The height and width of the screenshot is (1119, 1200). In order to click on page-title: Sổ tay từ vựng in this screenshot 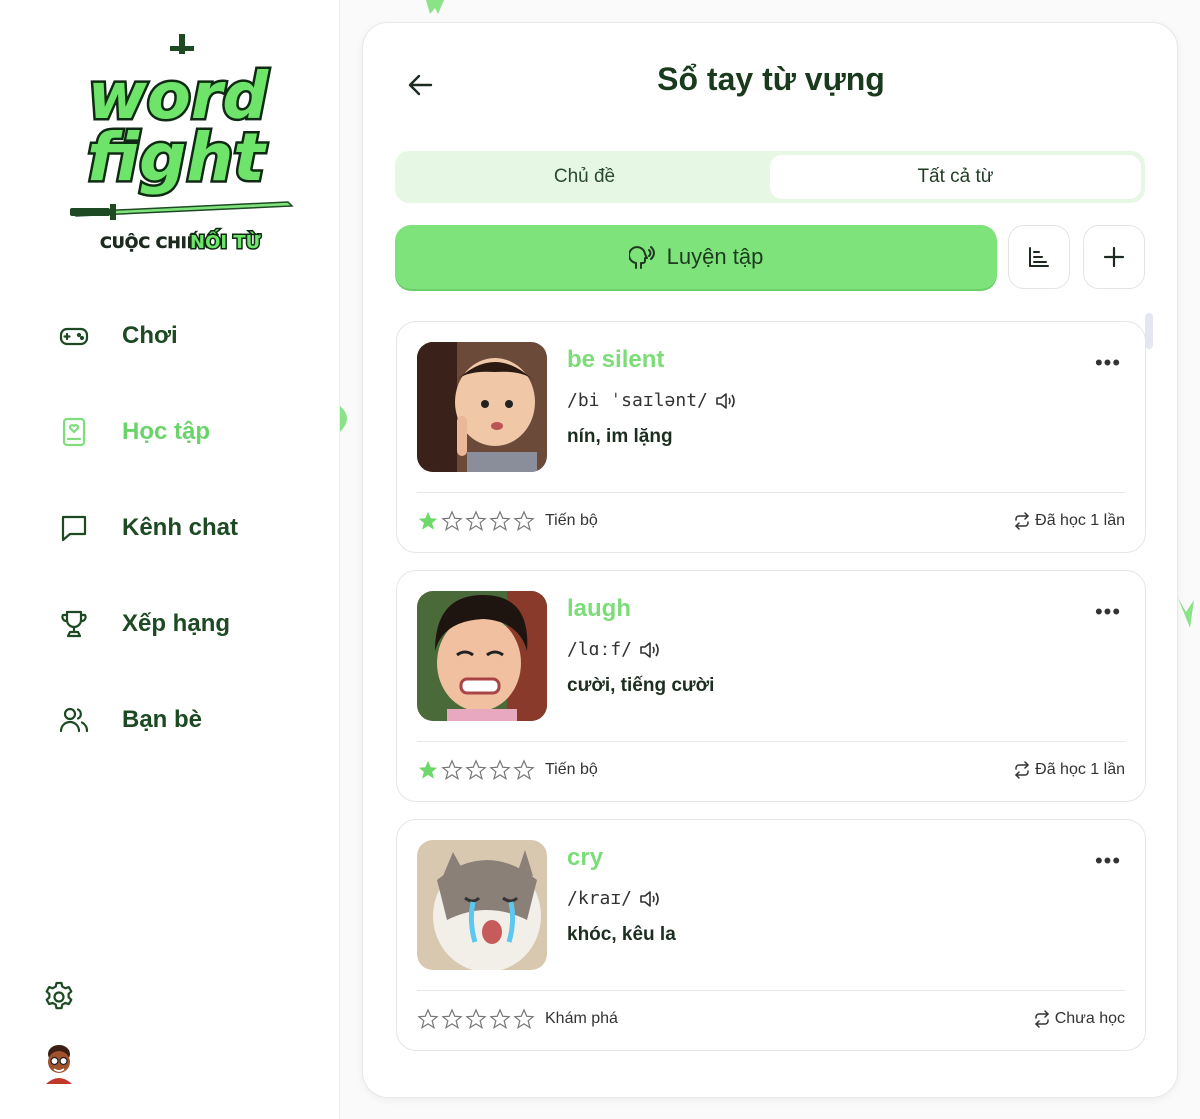, I will do `click(771, 79)`.